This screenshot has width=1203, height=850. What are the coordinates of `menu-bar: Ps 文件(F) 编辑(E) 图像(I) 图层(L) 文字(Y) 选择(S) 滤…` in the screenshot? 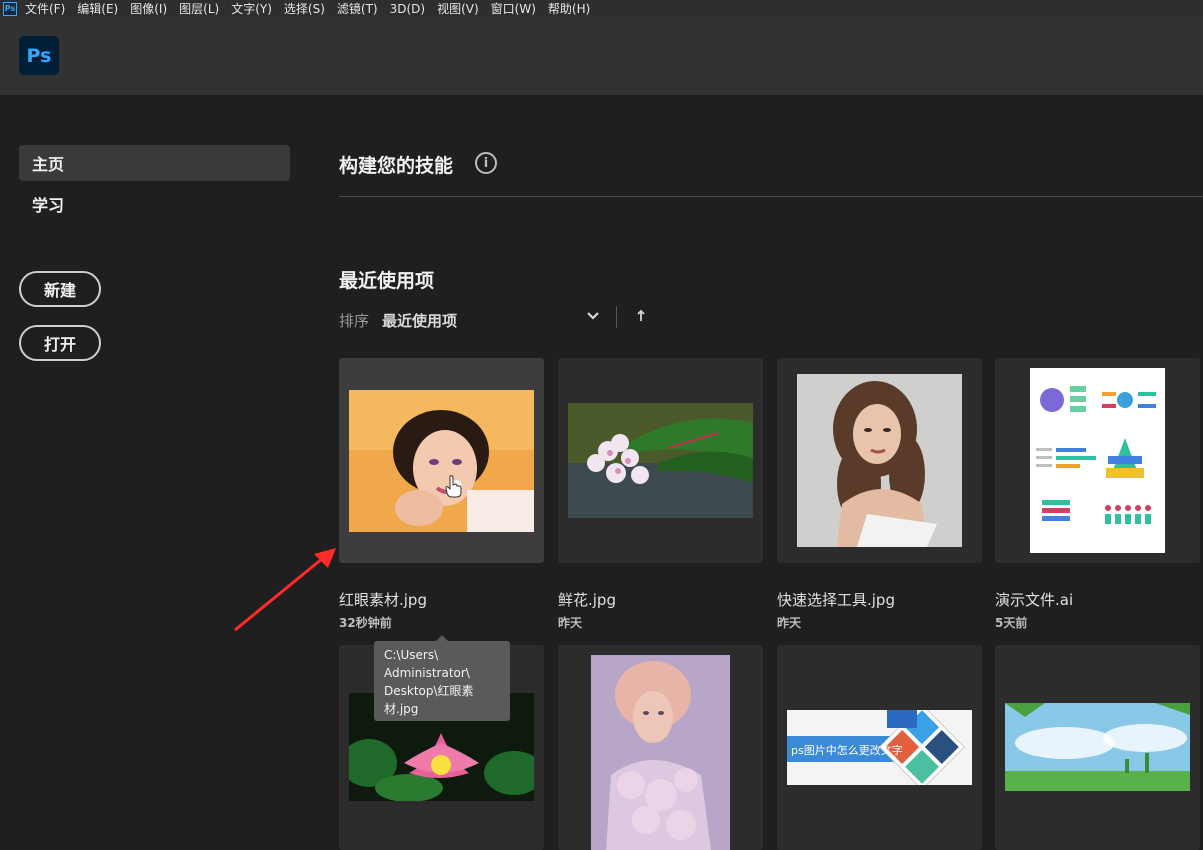 It's located at (601, 8).